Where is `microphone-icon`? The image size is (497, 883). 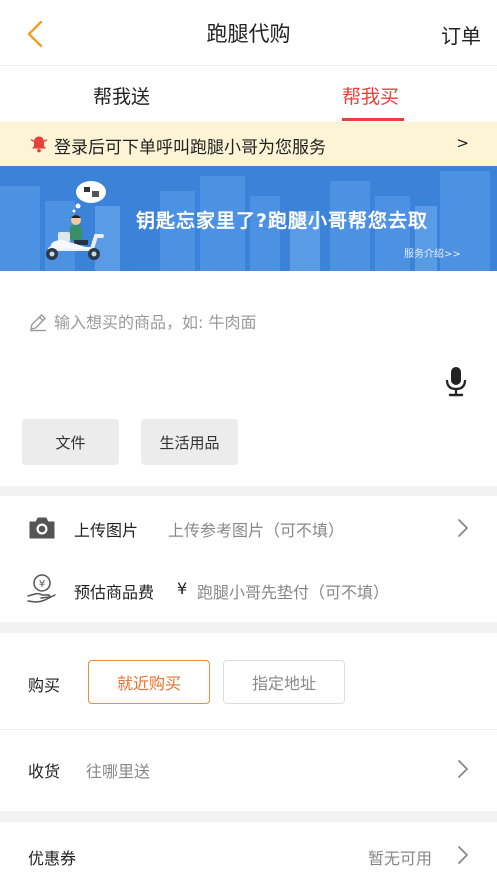
microphone-icon is located at coordinates (456, 382).